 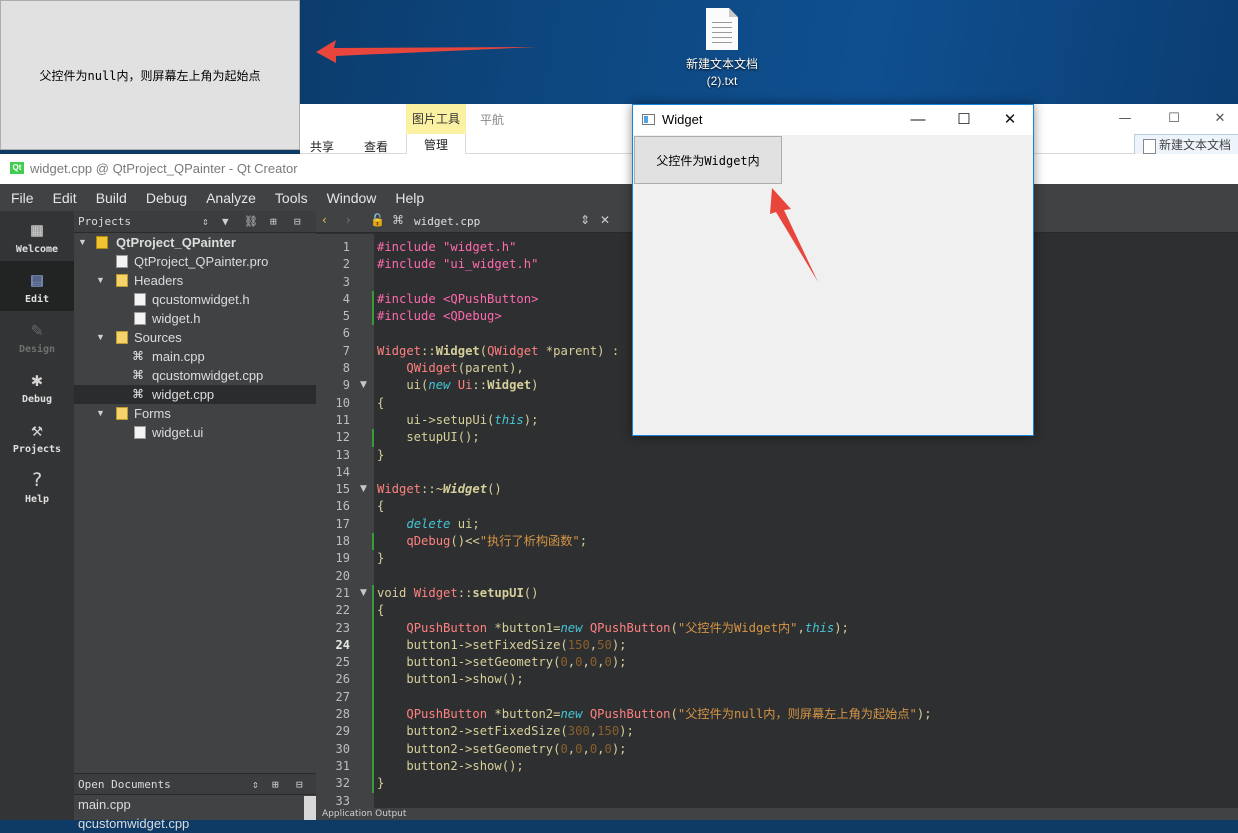 I want to click on mode-welcome: ▦ Welcome, so click(x=37, y=236).